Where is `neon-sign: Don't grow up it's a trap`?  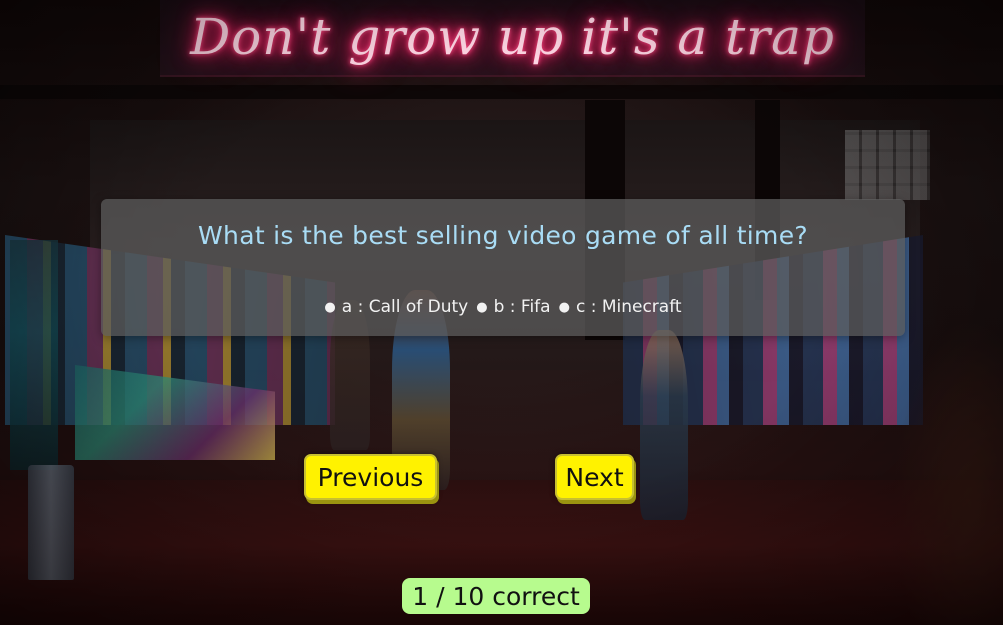 neon-sign: Don't grow up it's a trap is located at coordinates (512, 37).